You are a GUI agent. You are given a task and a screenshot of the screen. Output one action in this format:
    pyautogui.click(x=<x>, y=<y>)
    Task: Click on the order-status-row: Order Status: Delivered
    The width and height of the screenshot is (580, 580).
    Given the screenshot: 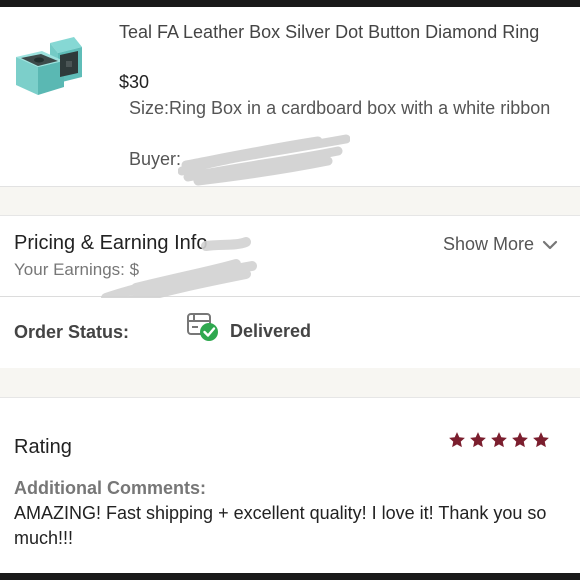 What is the action you would take?
    pyautogui.click(x=290, y=333)
    